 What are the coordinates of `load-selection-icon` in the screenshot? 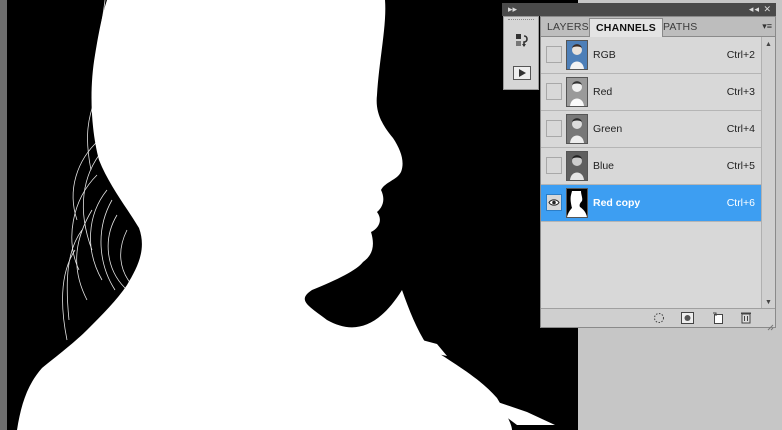 It's located at (659, 317).